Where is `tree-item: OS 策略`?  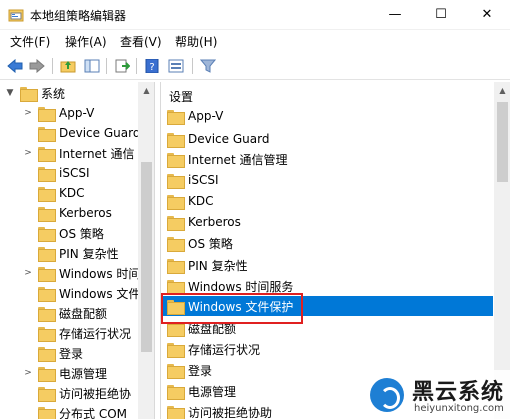
tree-item: OS 策略 is located at coordinates (88, 233).